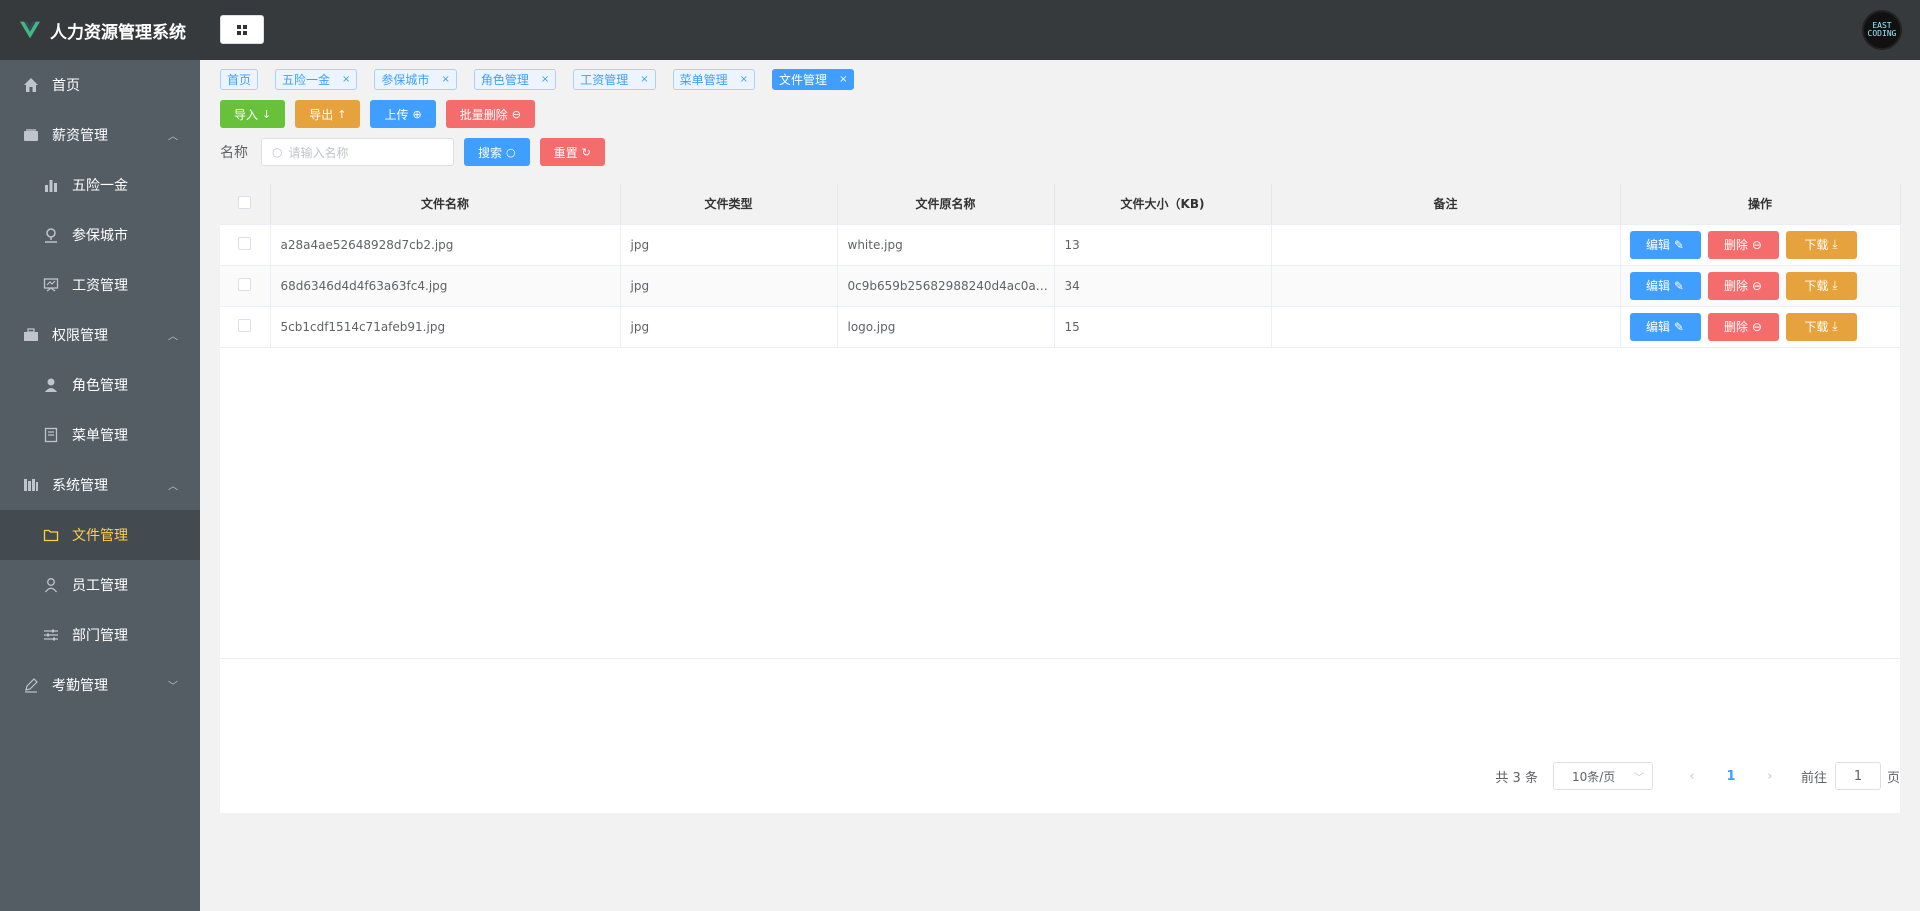 The width and height of the screenshot is (1920, 911). I want to click on button-label: 搜索, so click(490, 152).